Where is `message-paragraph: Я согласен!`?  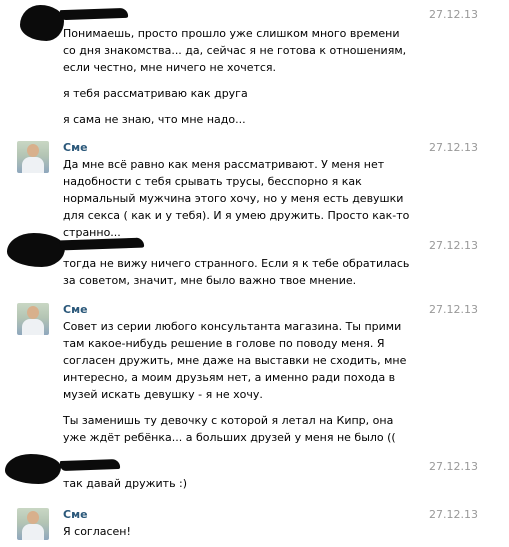 message-paragraph: Я согласен! is located at coordinates (97, 531).